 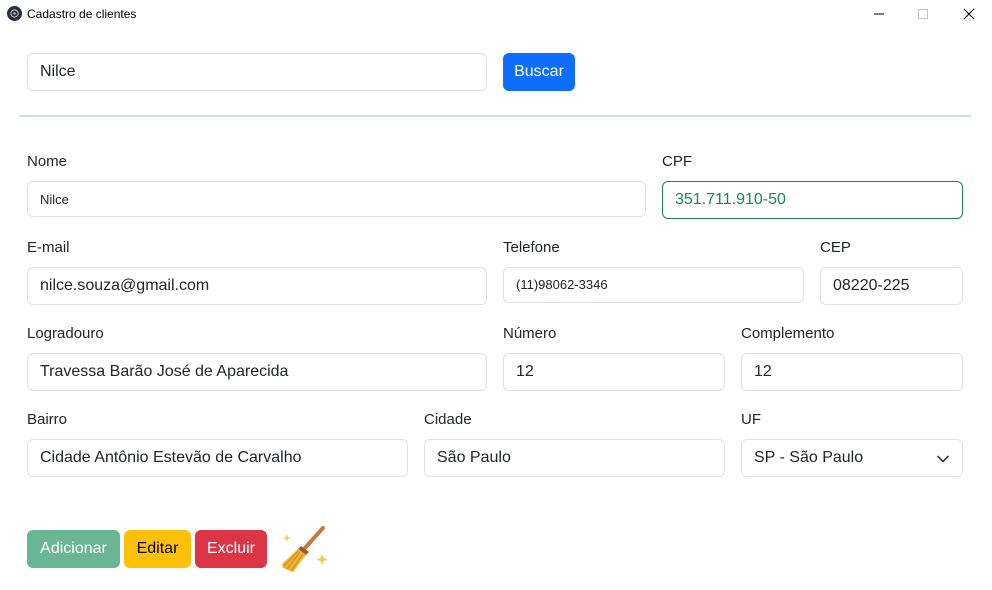 What do you see at coordinates (852, 372) in the screenshot?
I see `complemento-field: 12` at bounding box center [852, 372].